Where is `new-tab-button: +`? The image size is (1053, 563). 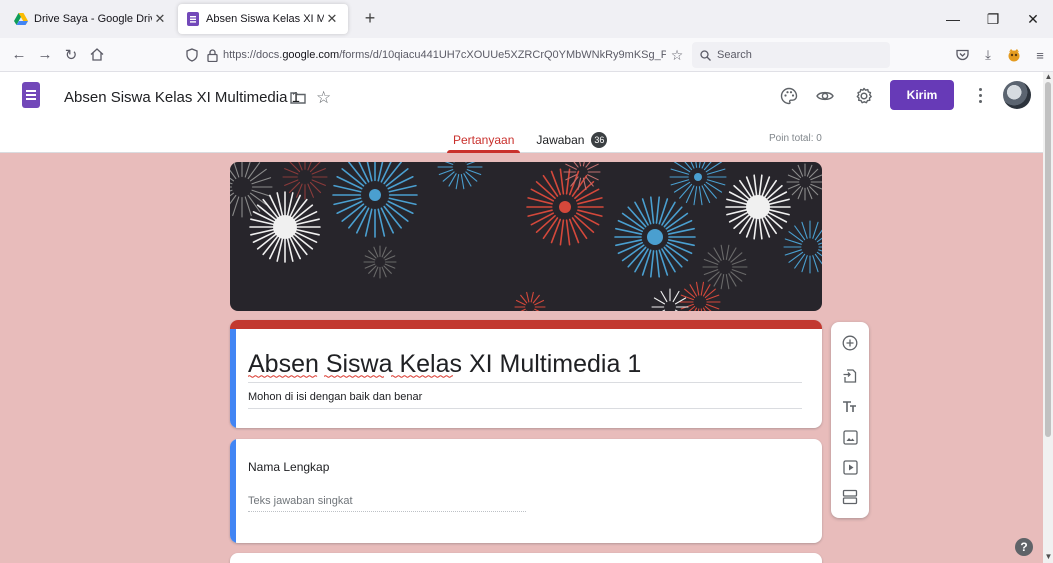
new-tab-button: + is located at coordinates (370, 18).